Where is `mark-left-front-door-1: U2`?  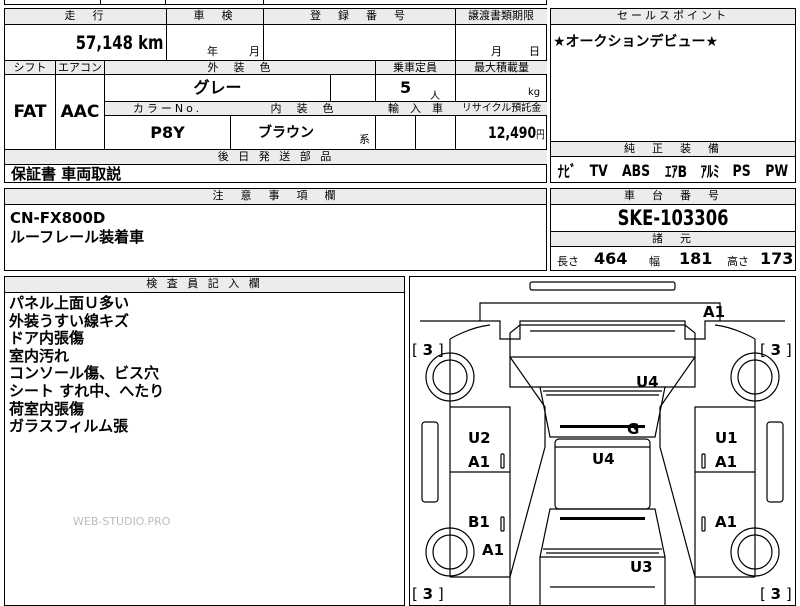
mark-left-front-door-1: U2 is located at coordinates (479, 438).